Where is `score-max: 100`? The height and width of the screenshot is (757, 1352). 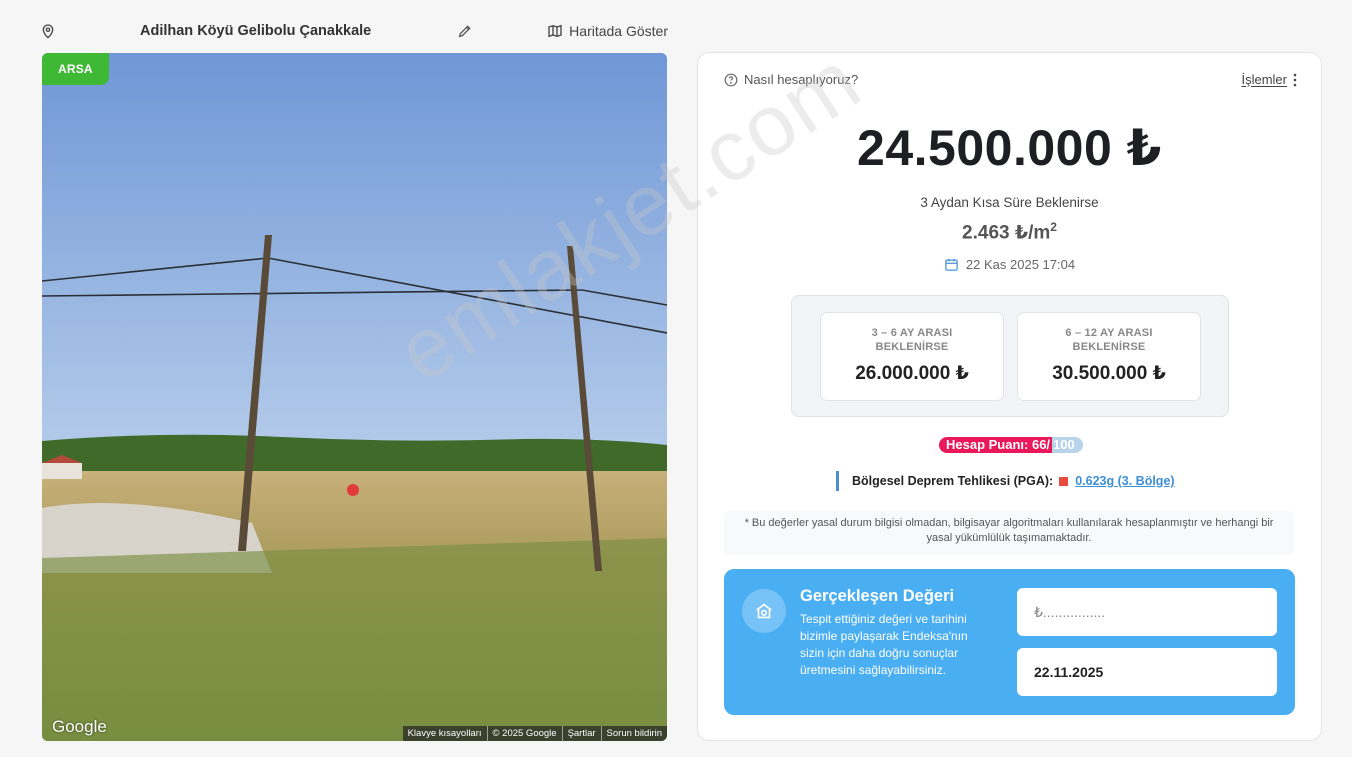 score-max: 100 is located at coordinates (1067, 445).